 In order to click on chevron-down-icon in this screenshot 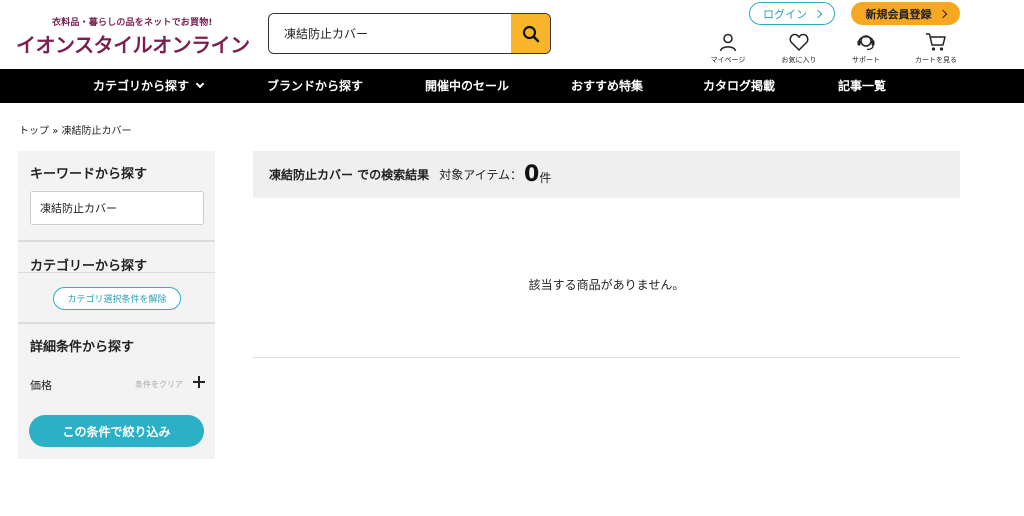, I will do `click(200, 84)`.